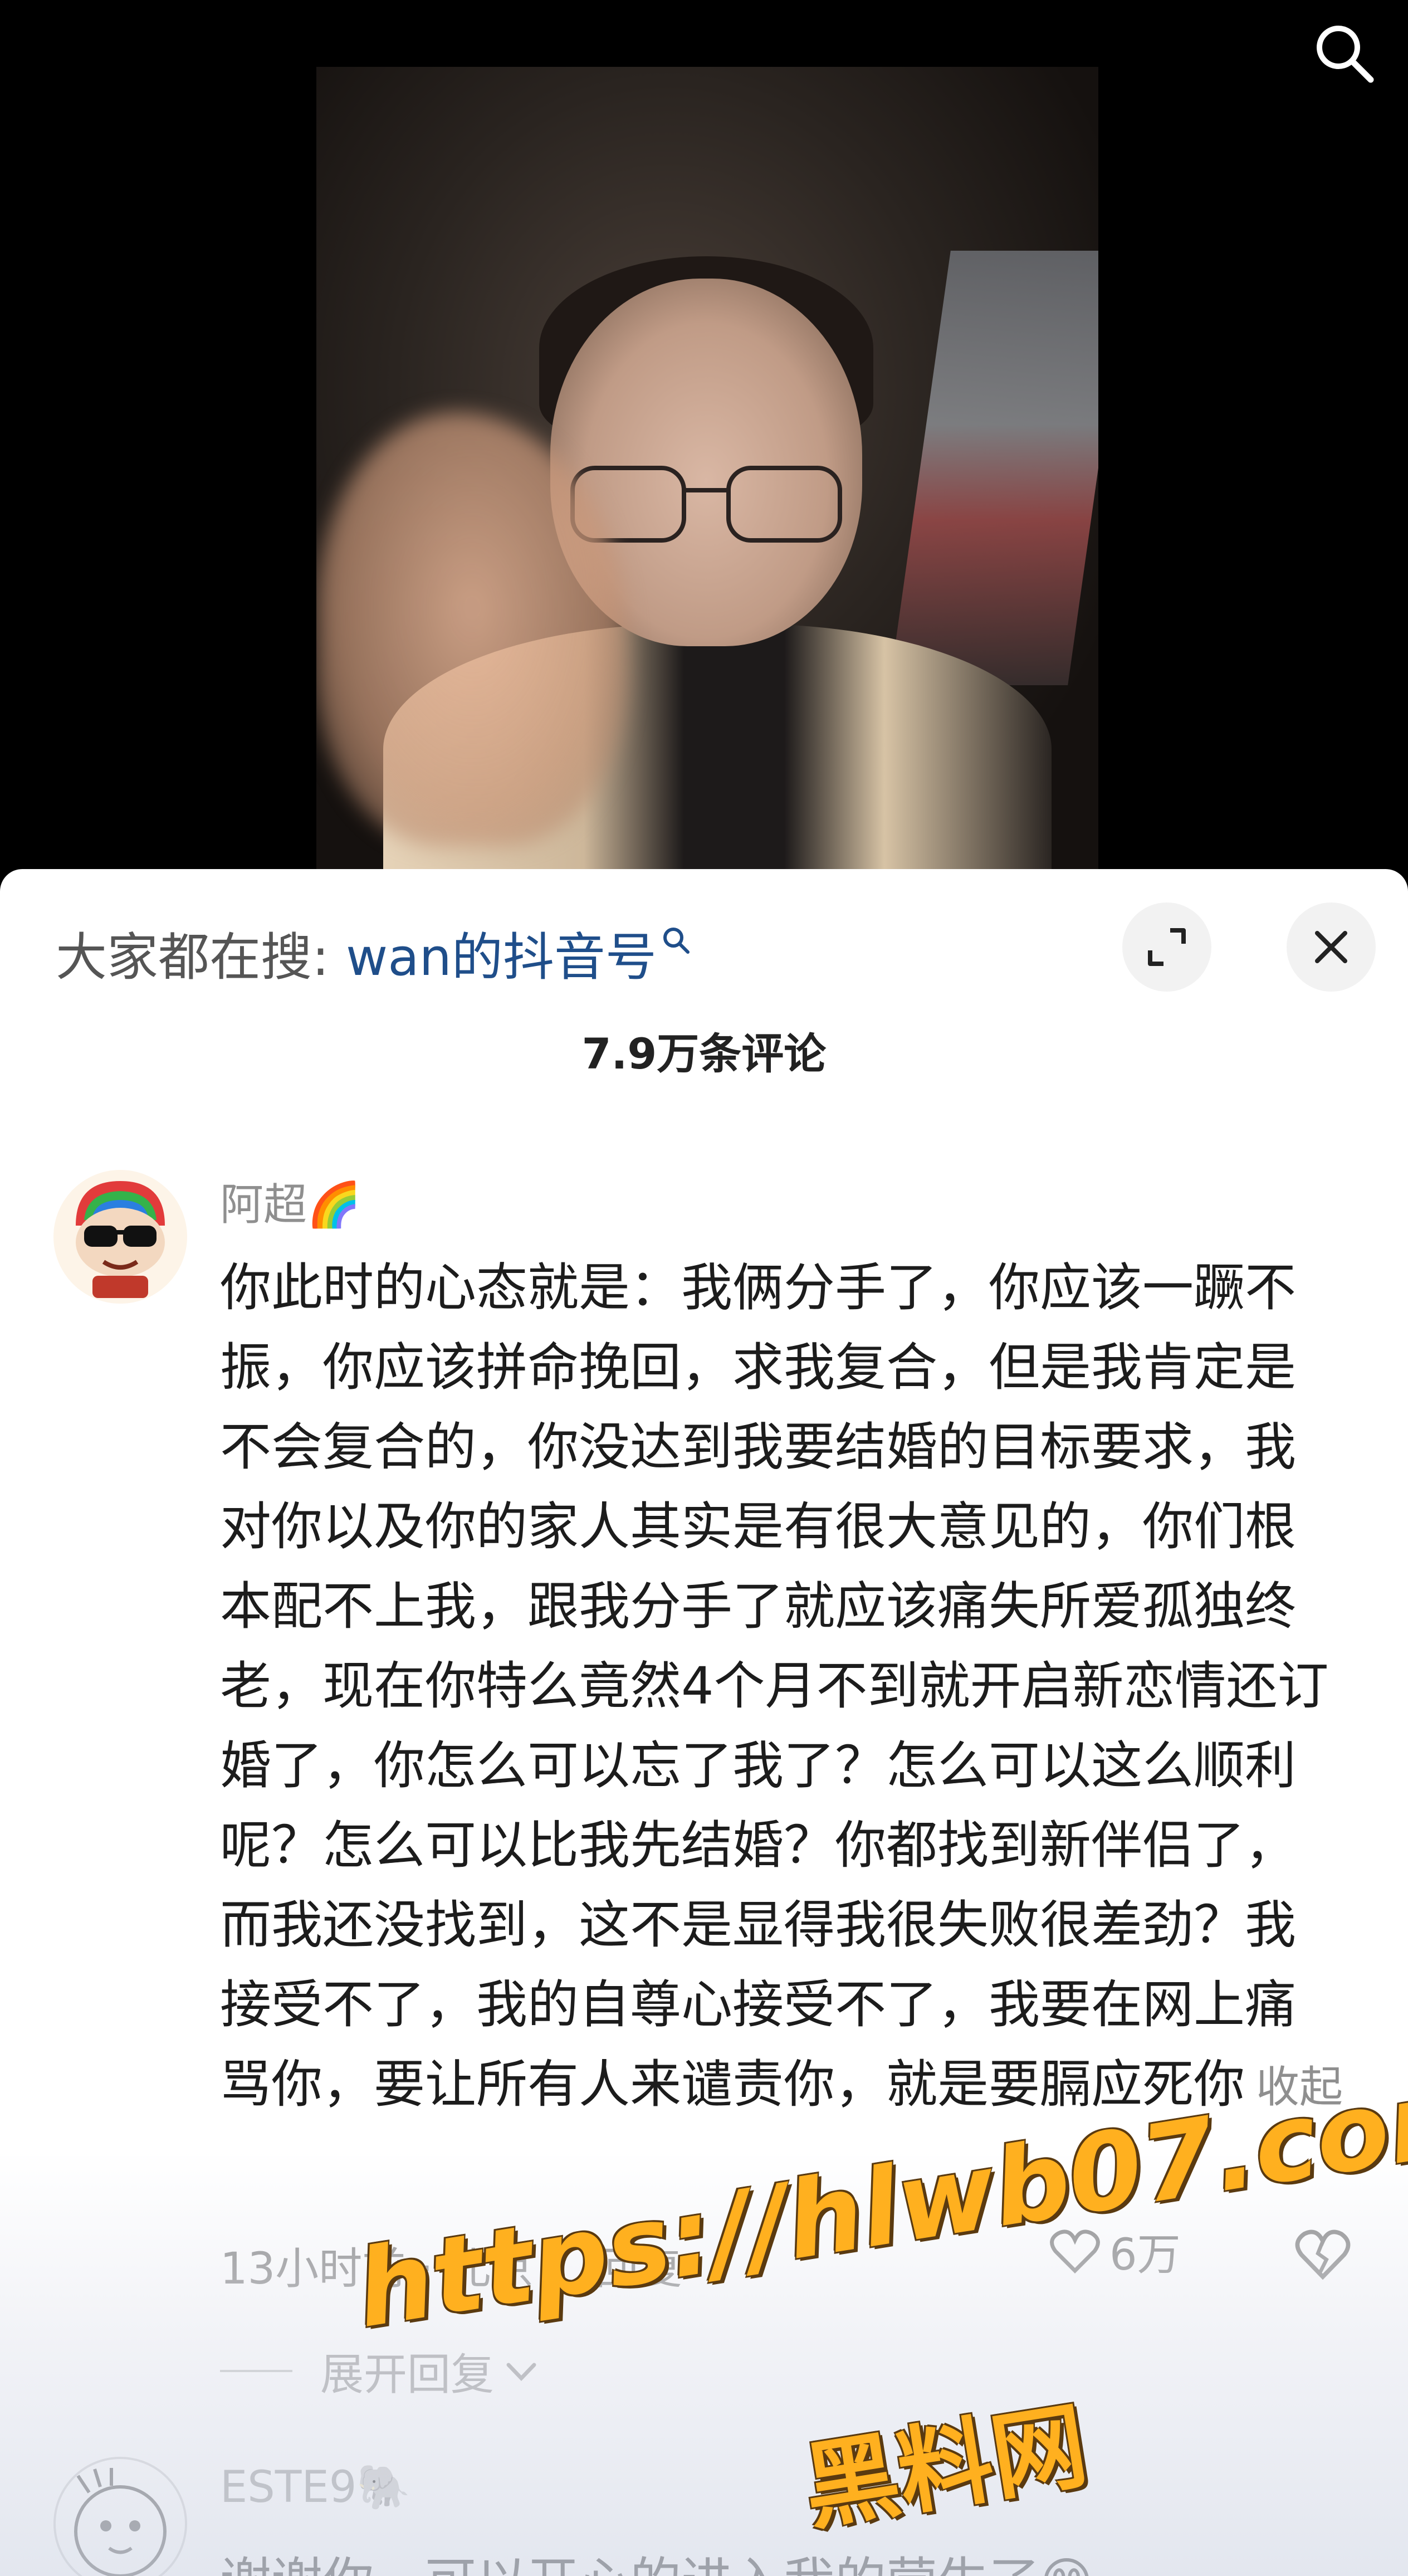 This screenshot has width=1408, height=2576. I want to click on comment-time-location: 13小时前 · 北京, so click(377, 2269).